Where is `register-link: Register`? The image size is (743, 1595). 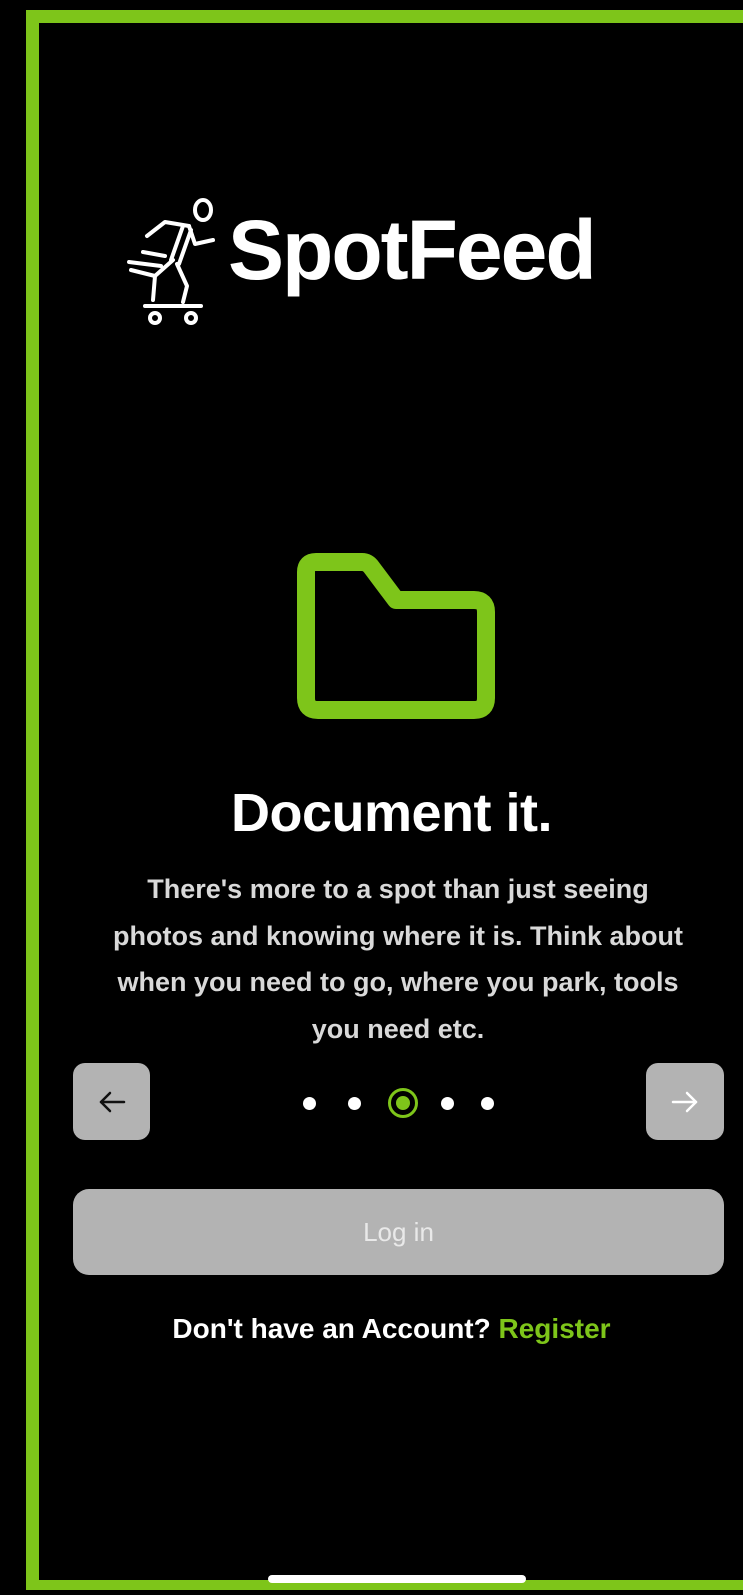 register-link: Register is located at coordinates (555, 1328).